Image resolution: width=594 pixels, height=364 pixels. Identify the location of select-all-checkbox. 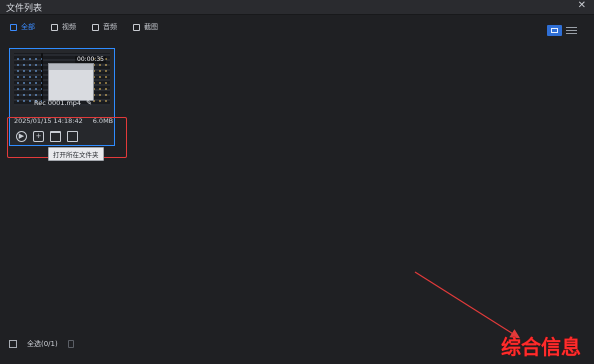
(13, 344).